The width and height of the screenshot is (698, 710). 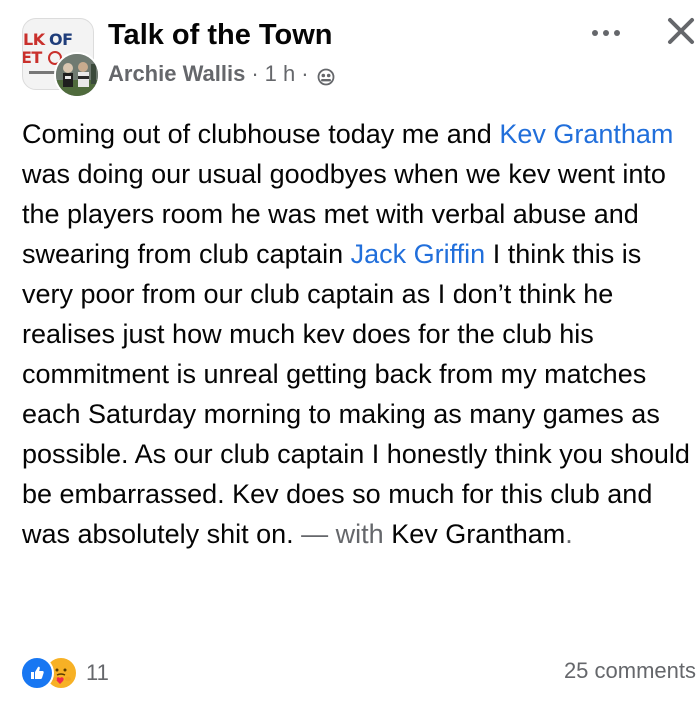 I want to click on reaction-count: 11, so click(x=97, y=672).